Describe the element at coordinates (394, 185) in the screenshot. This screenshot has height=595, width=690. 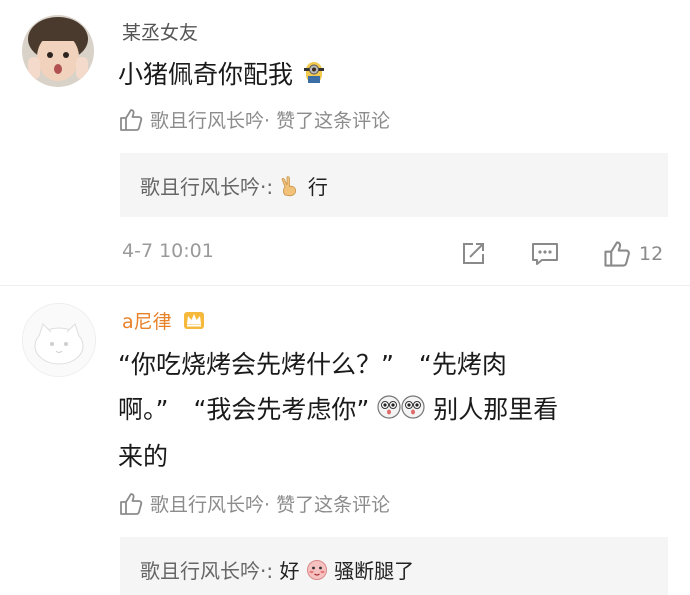
I see `reply-box: 歌且行风长吟·: 行` at that location.